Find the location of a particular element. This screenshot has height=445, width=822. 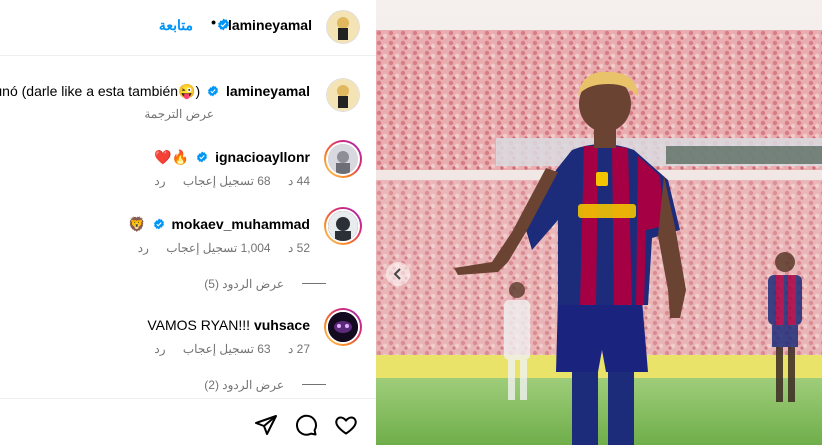

comment-text: 🦁 mokaev_muhammad is located at coordinates (219, 224).